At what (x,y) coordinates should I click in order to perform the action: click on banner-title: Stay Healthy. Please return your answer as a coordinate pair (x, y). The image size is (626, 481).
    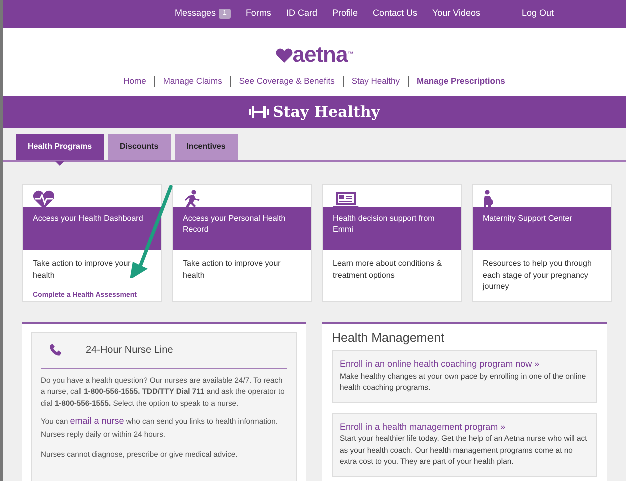
    Looking at the image, I should click on (326, 112).